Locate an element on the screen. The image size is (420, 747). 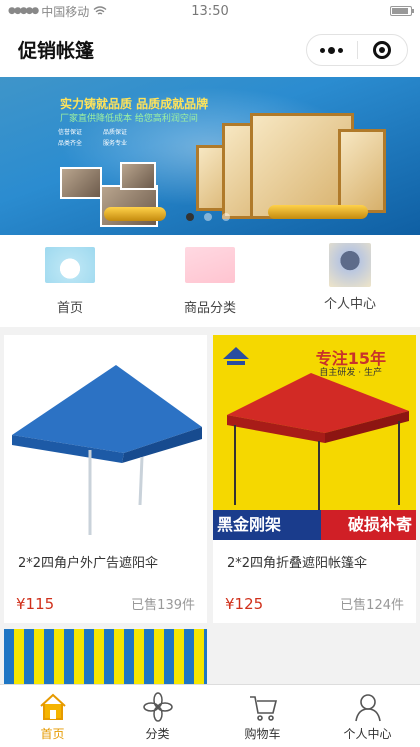
quick-nav-home: 首页 is located at coordinates (70, 281).